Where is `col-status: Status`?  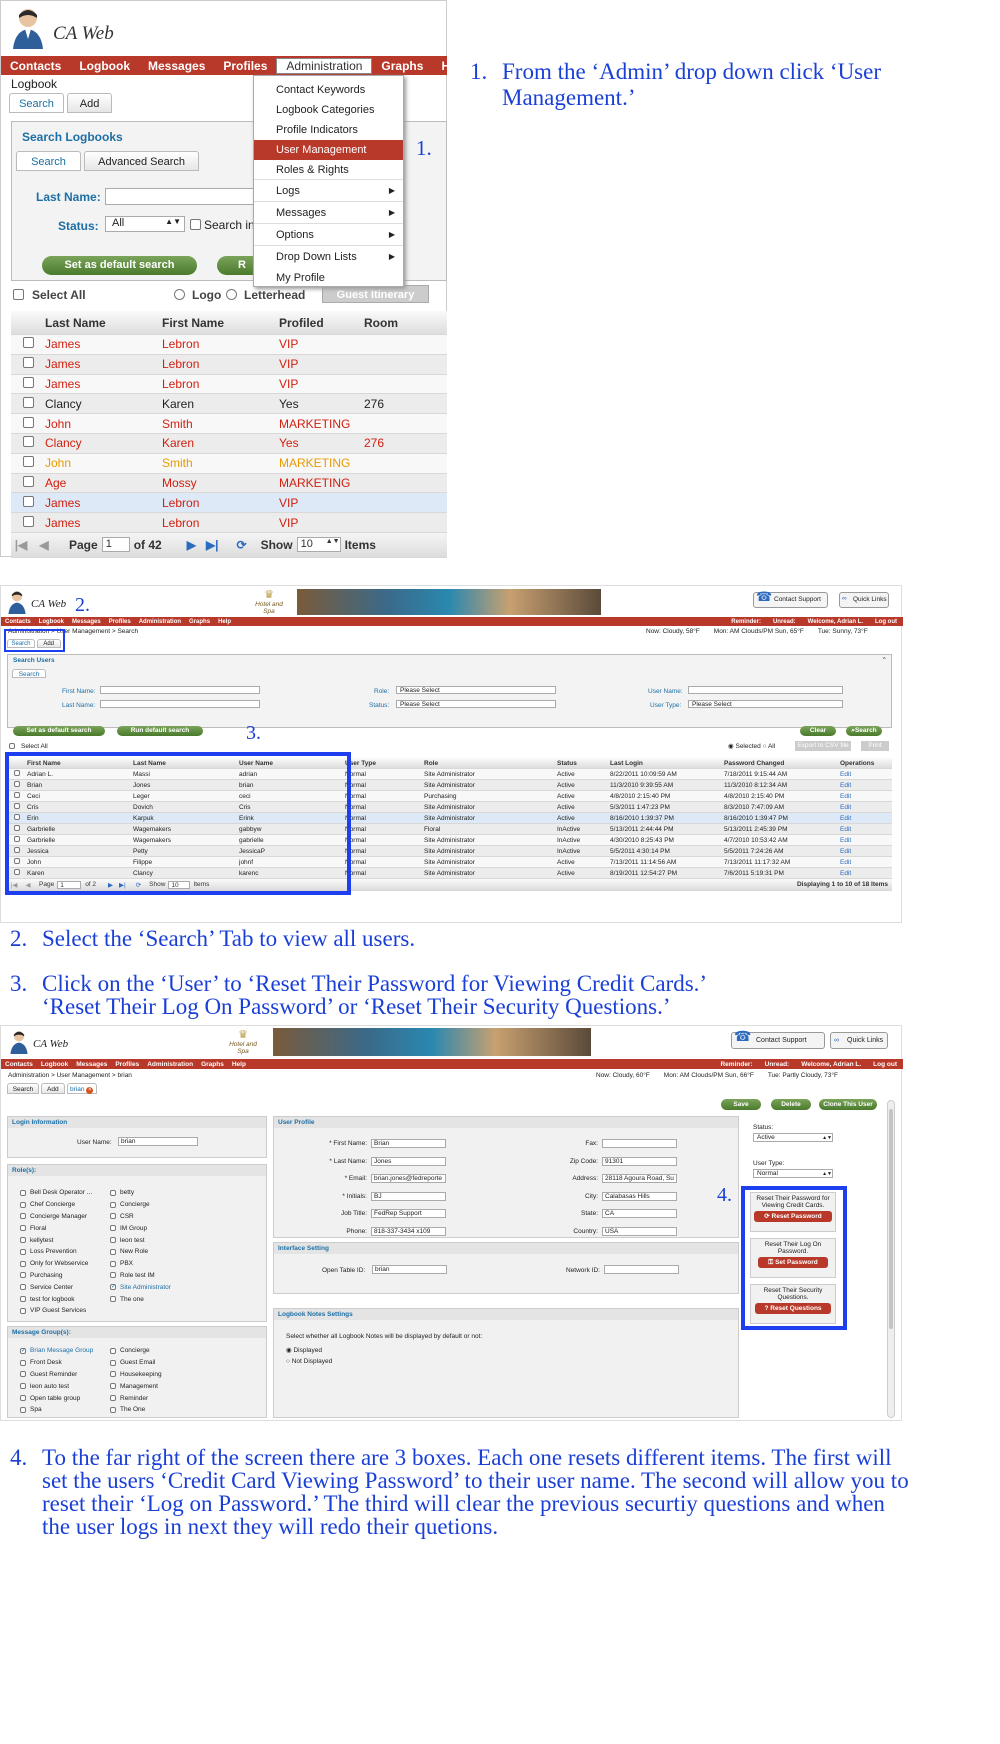 col-status: Status is located at coordinates (583, 763).